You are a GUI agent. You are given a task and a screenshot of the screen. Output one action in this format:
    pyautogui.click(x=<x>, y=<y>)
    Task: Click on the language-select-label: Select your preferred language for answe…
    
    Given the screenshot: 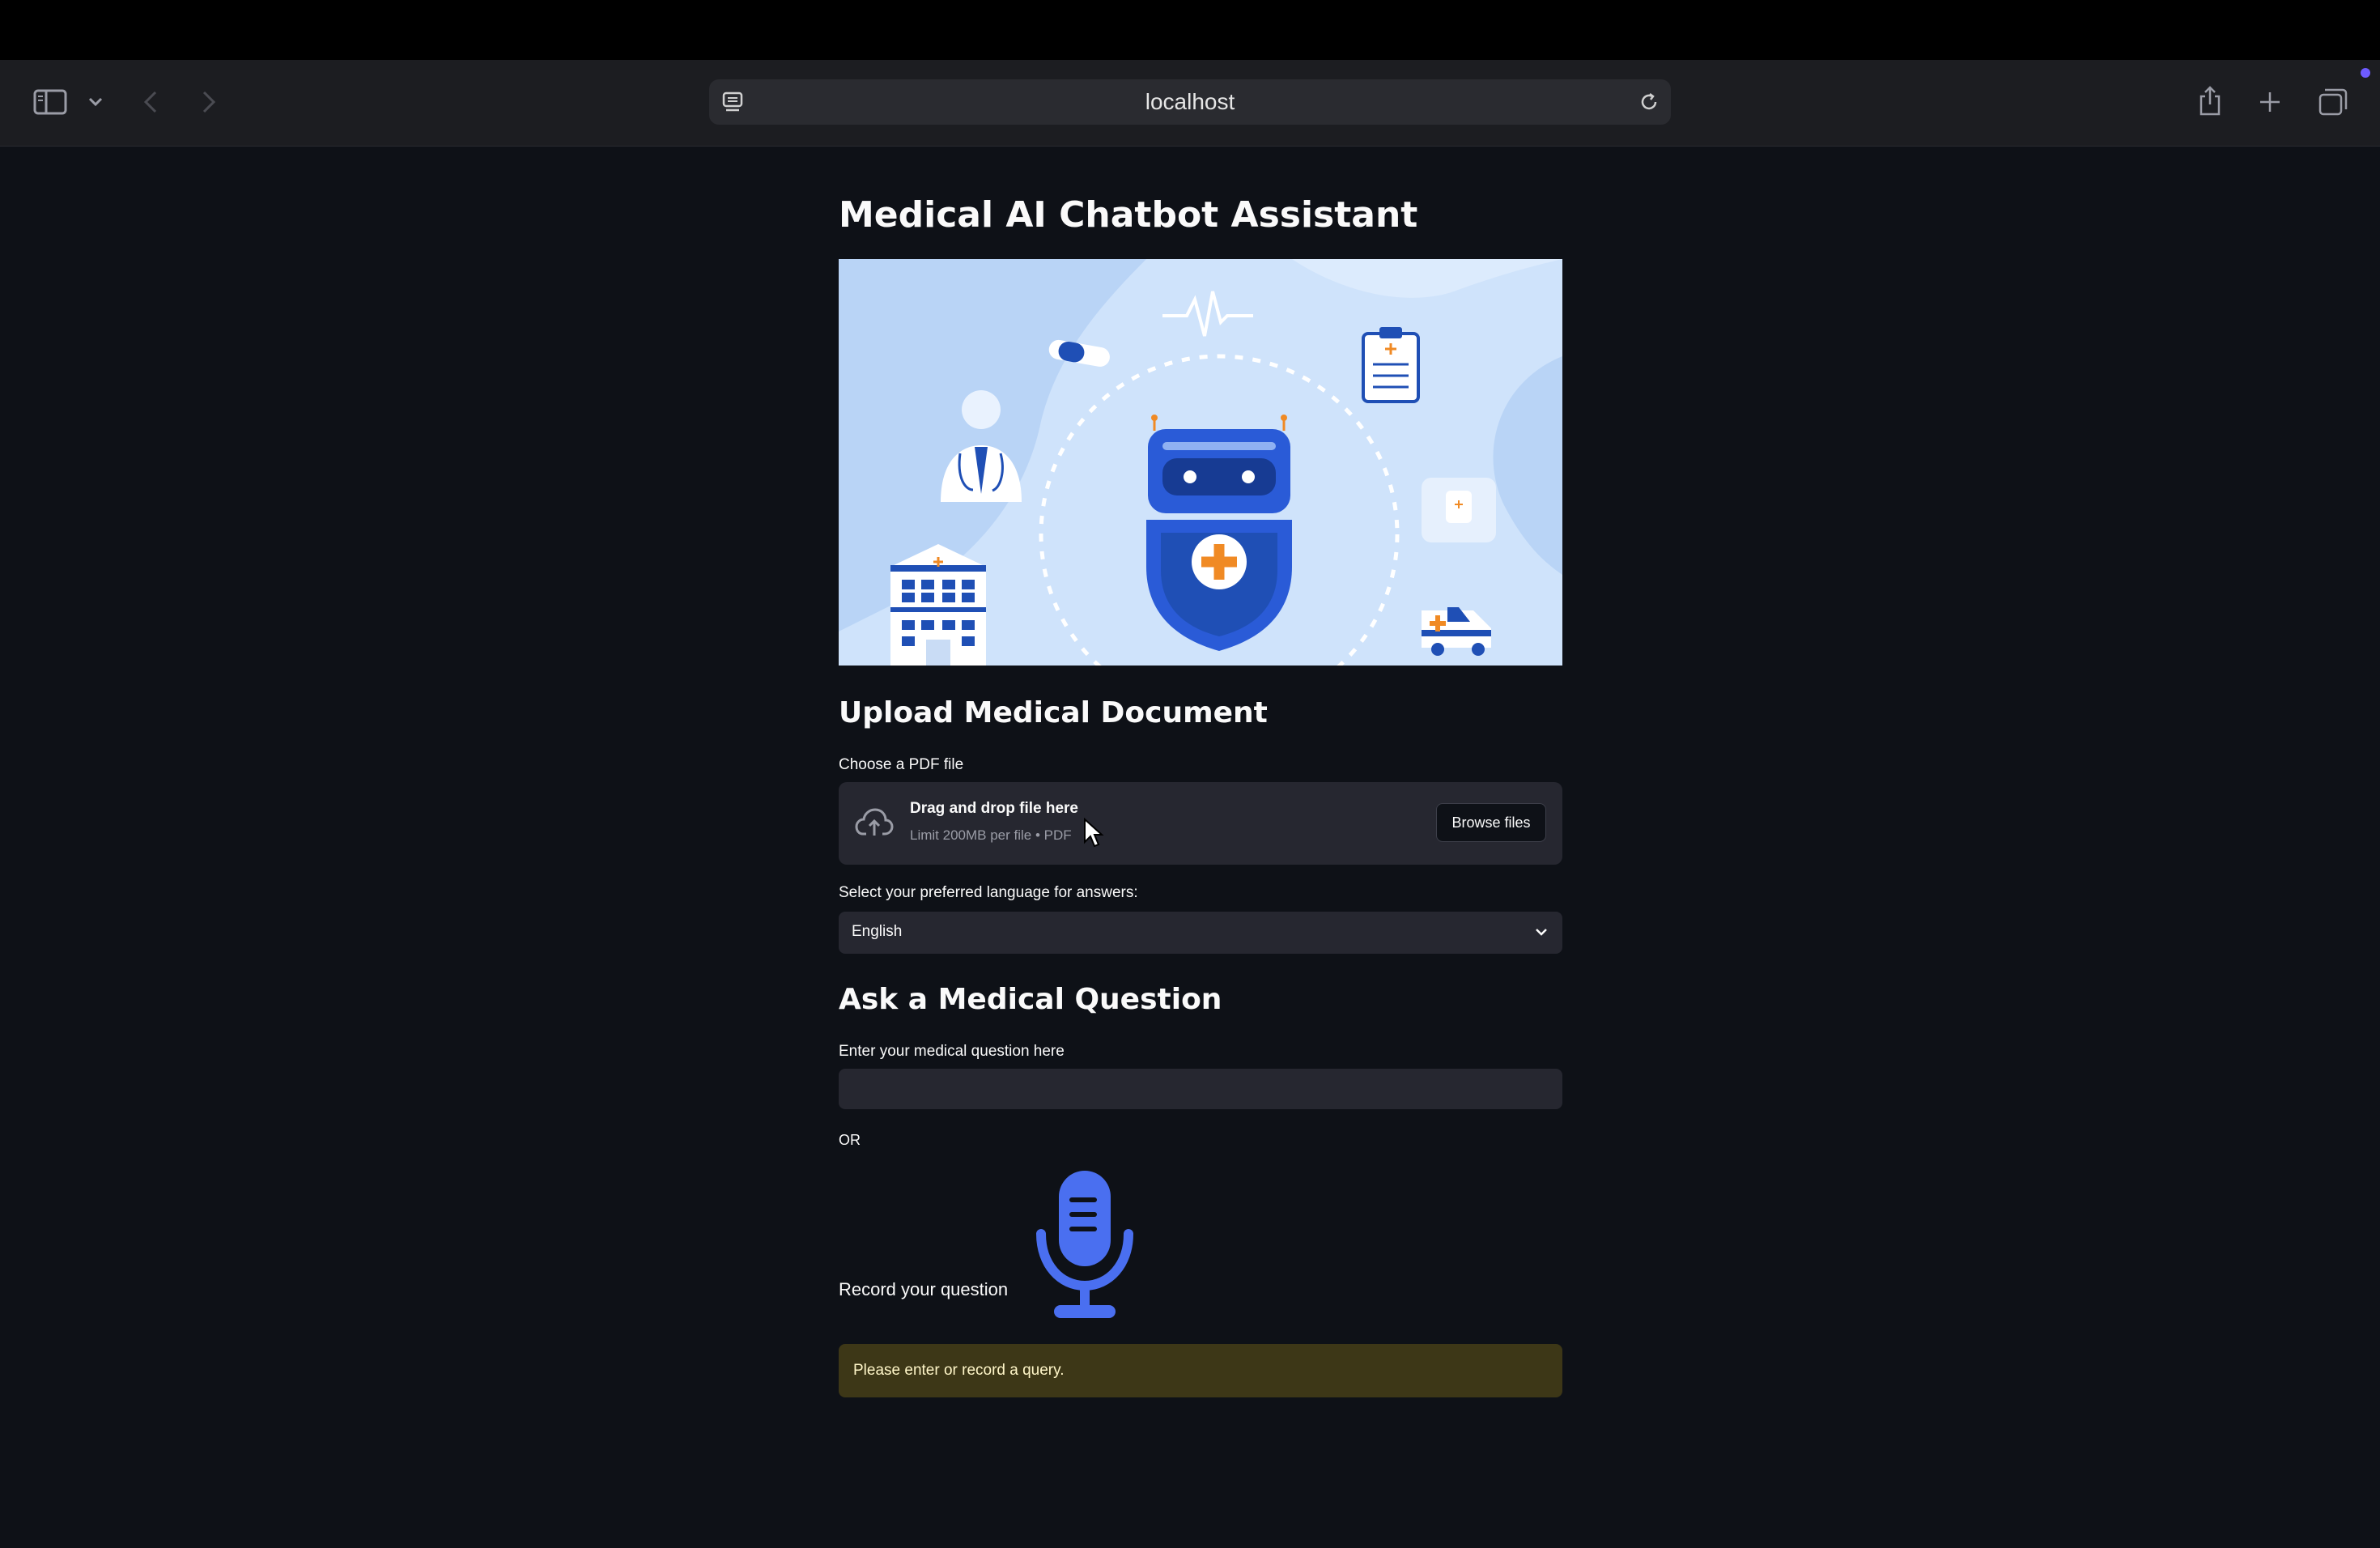 What is the action you would take?
    pyautogui.click(x=989, y=893)
    